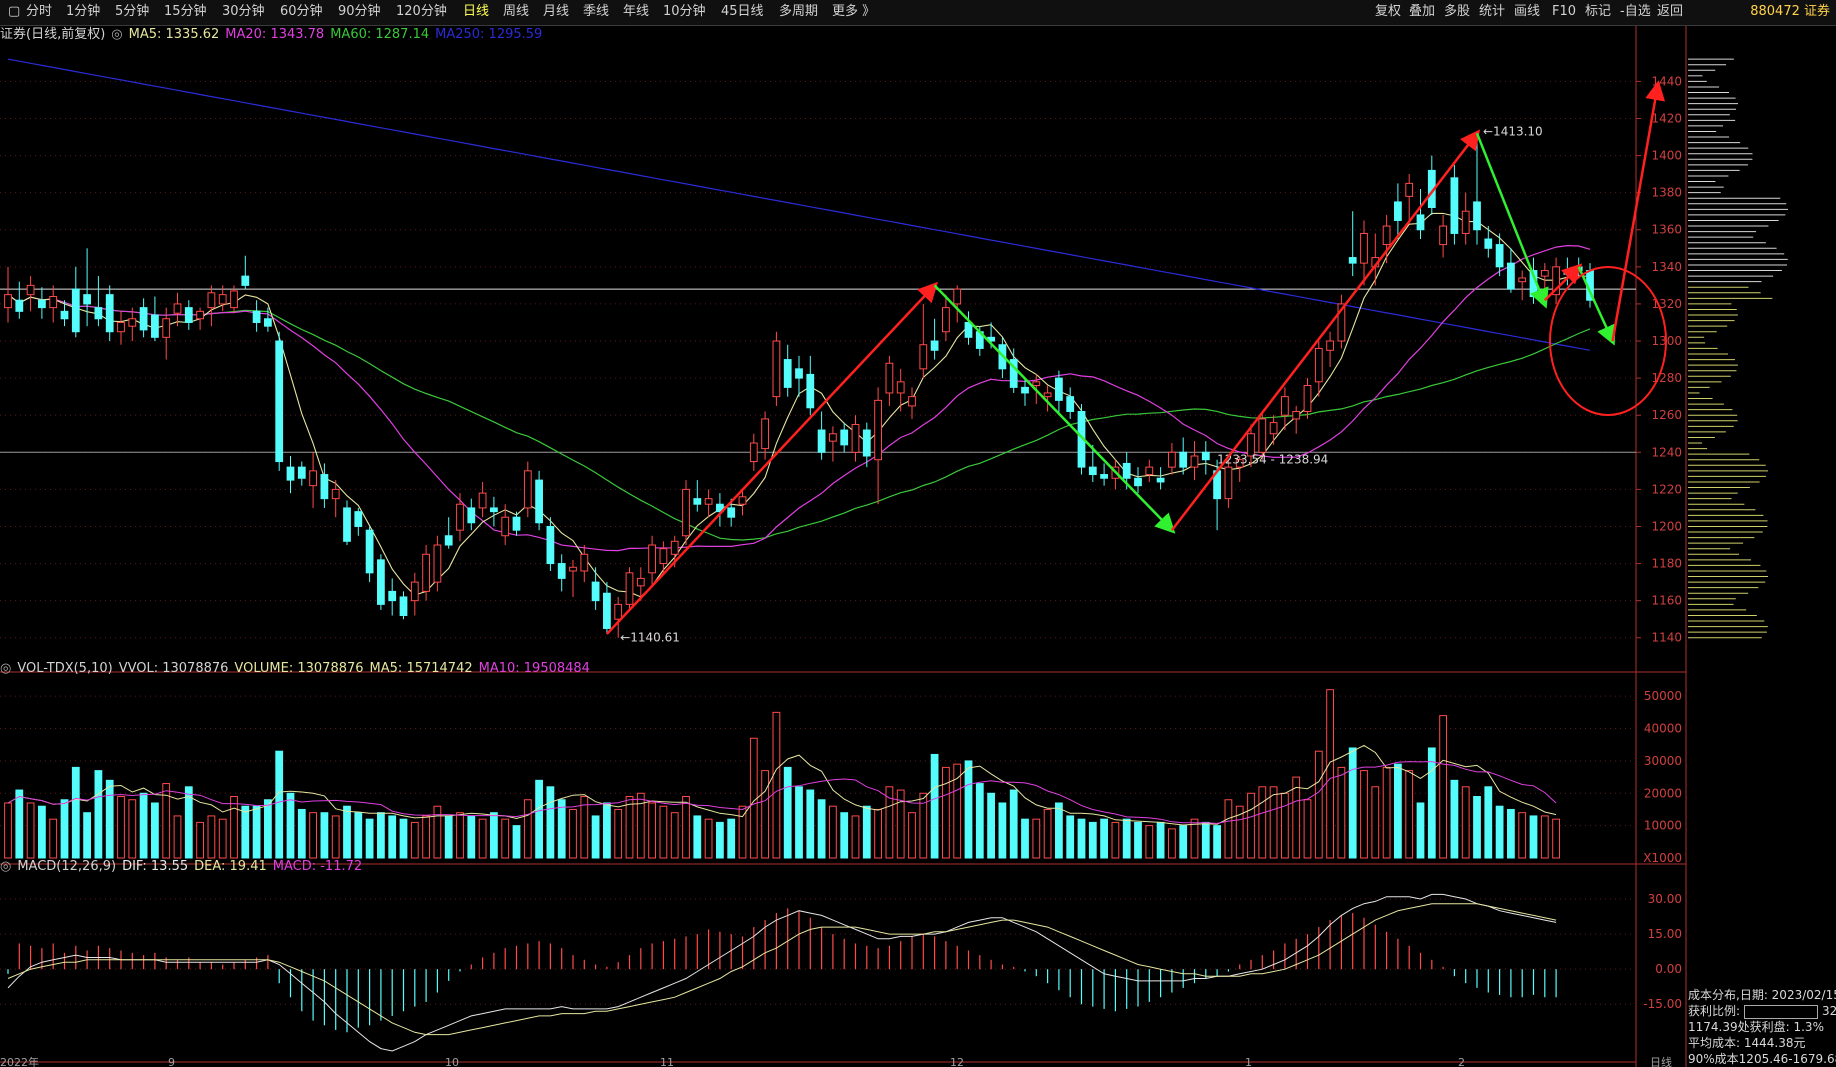  Describe the element at coordinates (556, 12) in the screenshot. I see `period-tab-10: 月线` at that location.